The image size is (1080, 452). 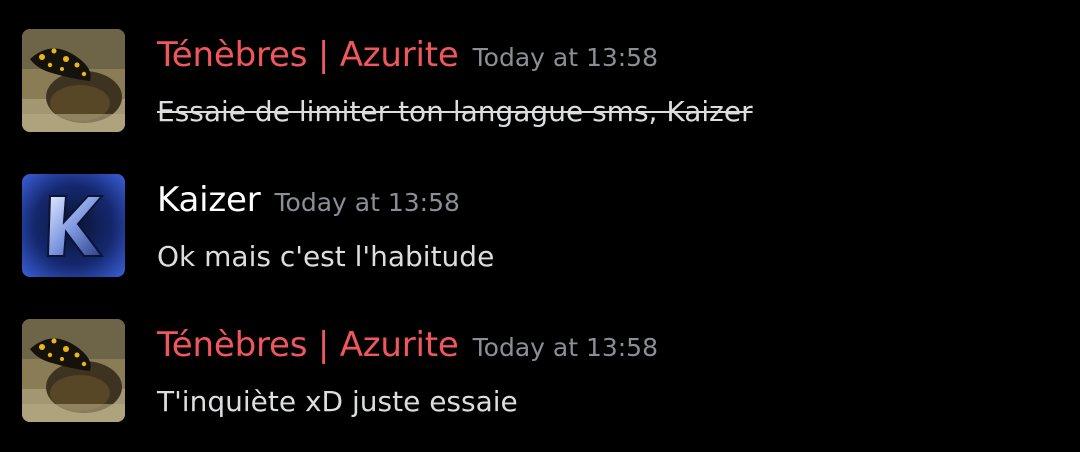 I want to click on k-letter-avatar-icon, so click(x=73, y=225).